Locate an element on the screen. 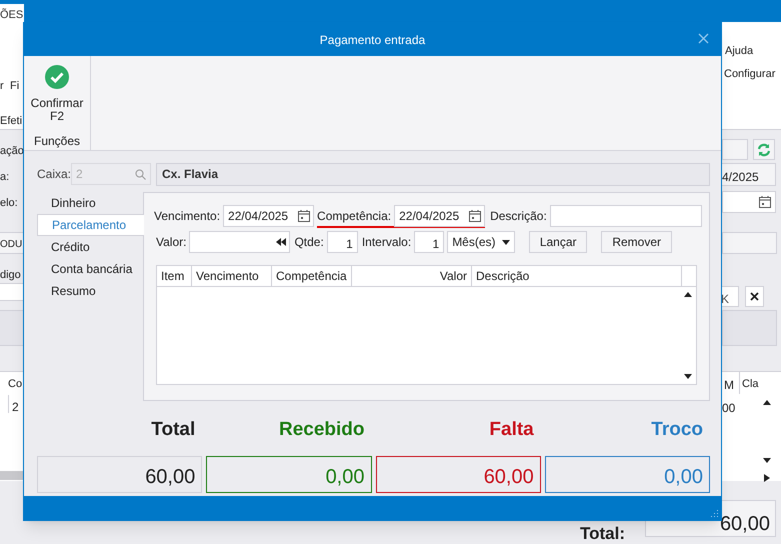 The height and width of the screenshot is (544, 781). date-field is located at coordinates (749, 202).